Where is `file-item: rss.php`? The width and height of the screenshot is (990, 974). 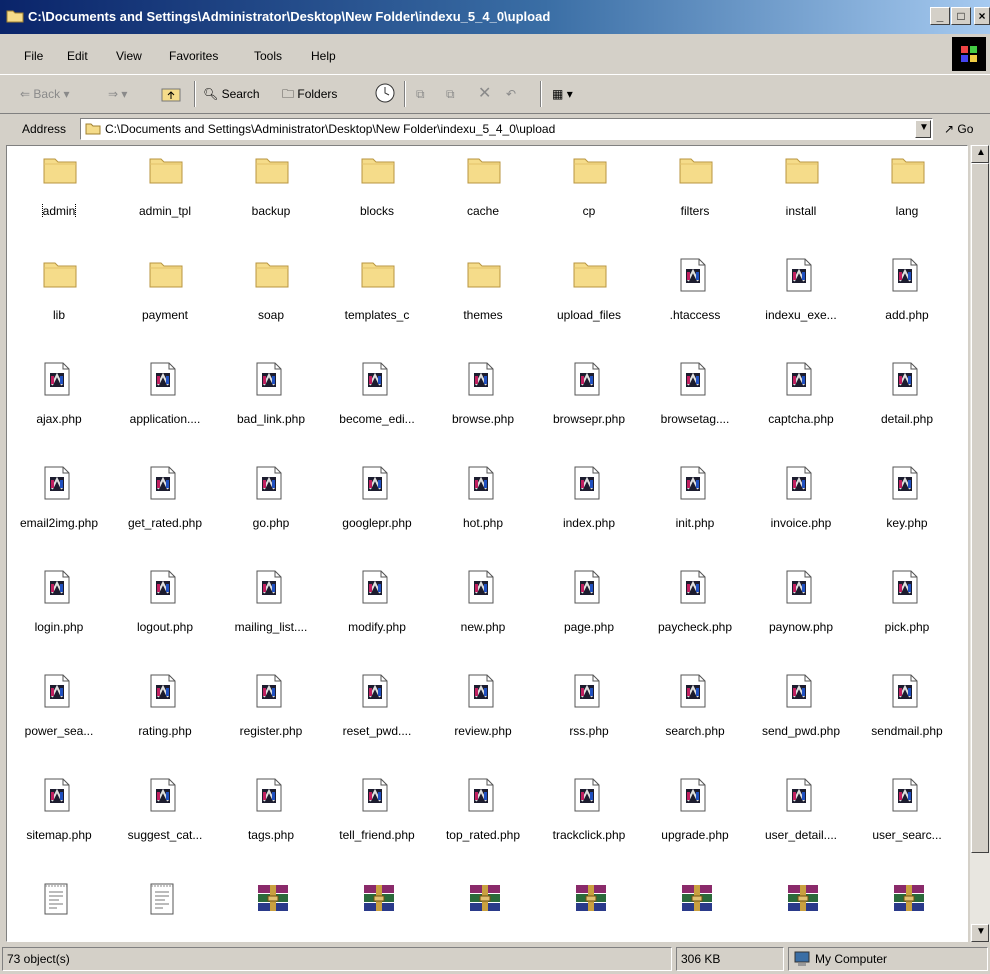
file-item: rss.php is located at coordinates (589, 726).